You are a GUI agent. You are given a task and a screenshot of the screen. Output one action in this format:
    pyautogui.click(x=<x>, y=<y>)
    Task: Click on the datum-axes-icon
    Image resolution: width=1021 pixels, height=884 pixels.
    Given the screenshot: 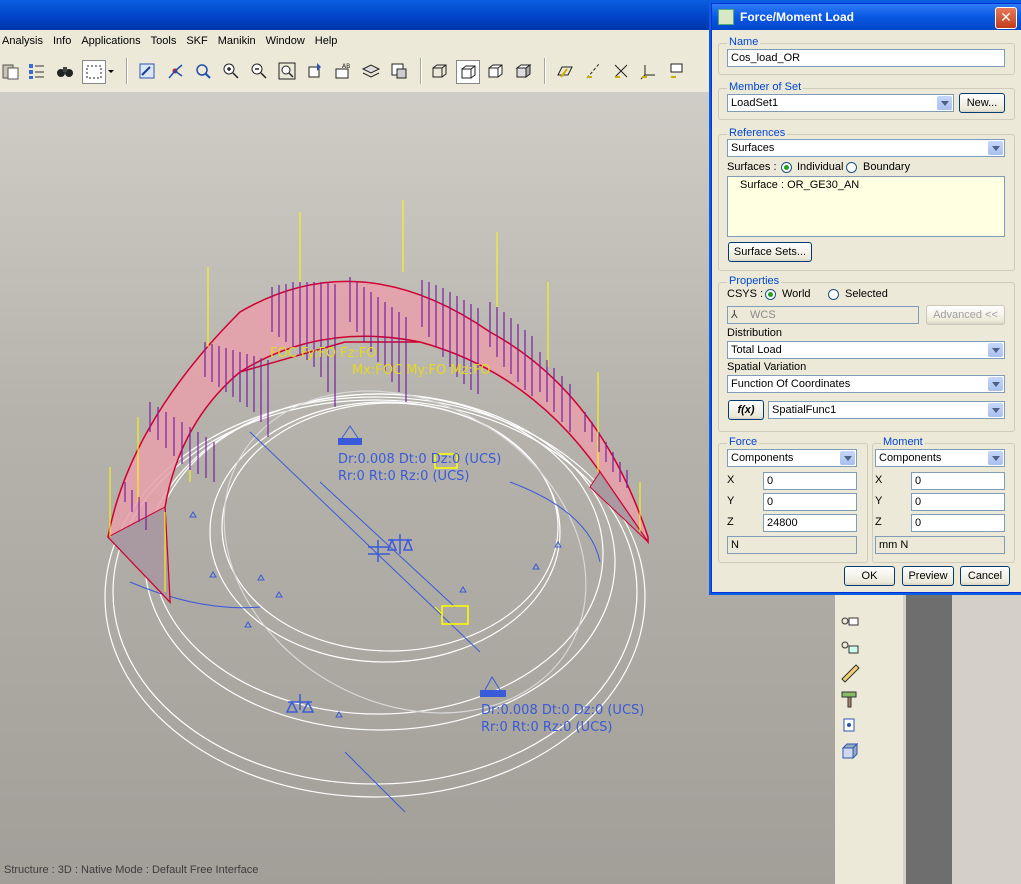 What is the action you would take?
    pyautogui.click(x=593, y=71)
    